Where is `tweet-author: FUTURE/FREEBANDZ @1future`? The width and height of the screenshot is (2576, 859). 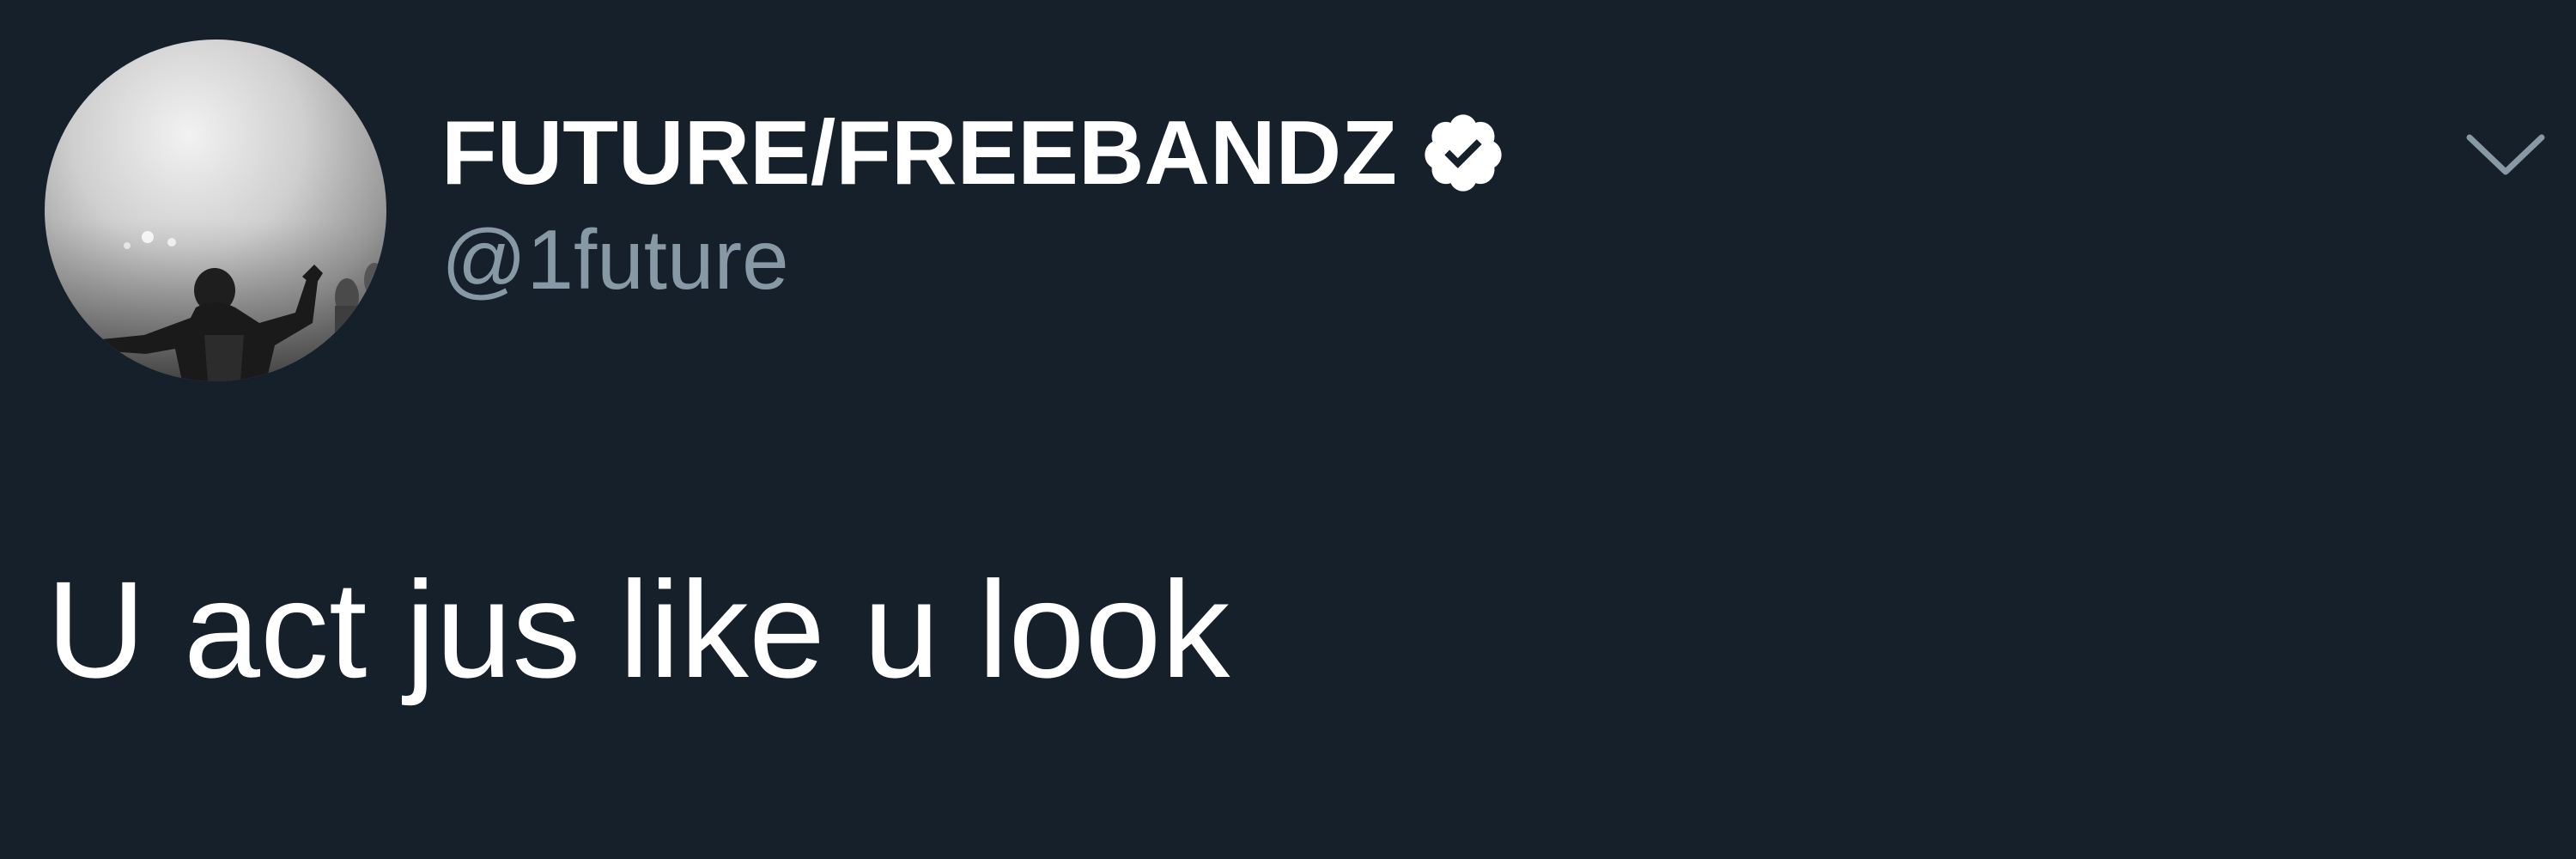 tweet-author: FUTURE/FREEBANDZ @1future is located at coordinates (974, 205).